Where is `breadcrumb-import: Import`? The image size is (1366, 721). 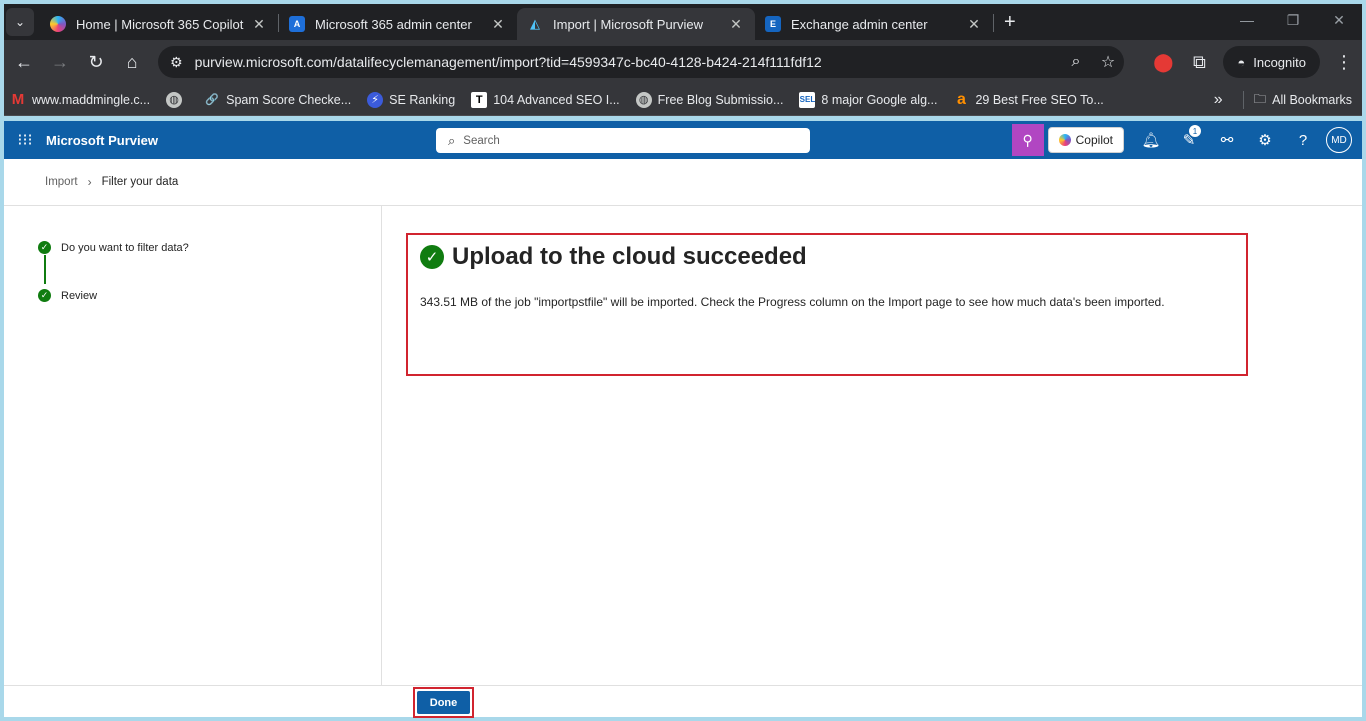 breadcrumb-import: Import is located at coordinates (61, 182).